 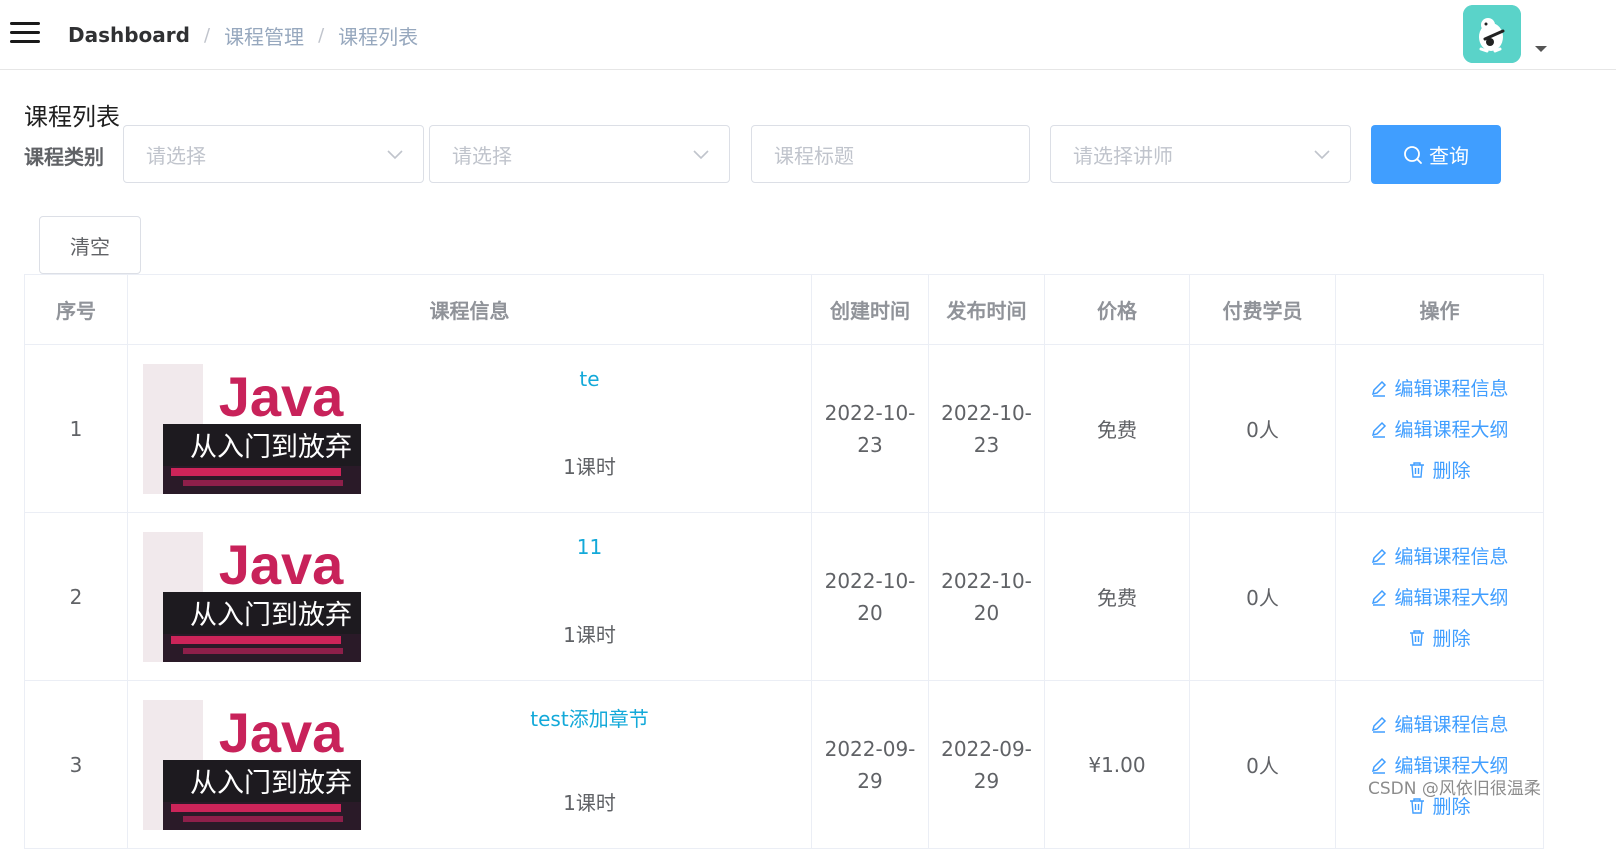 I want to click on course-title-link: test添加章节, so click(x=589, y=717).